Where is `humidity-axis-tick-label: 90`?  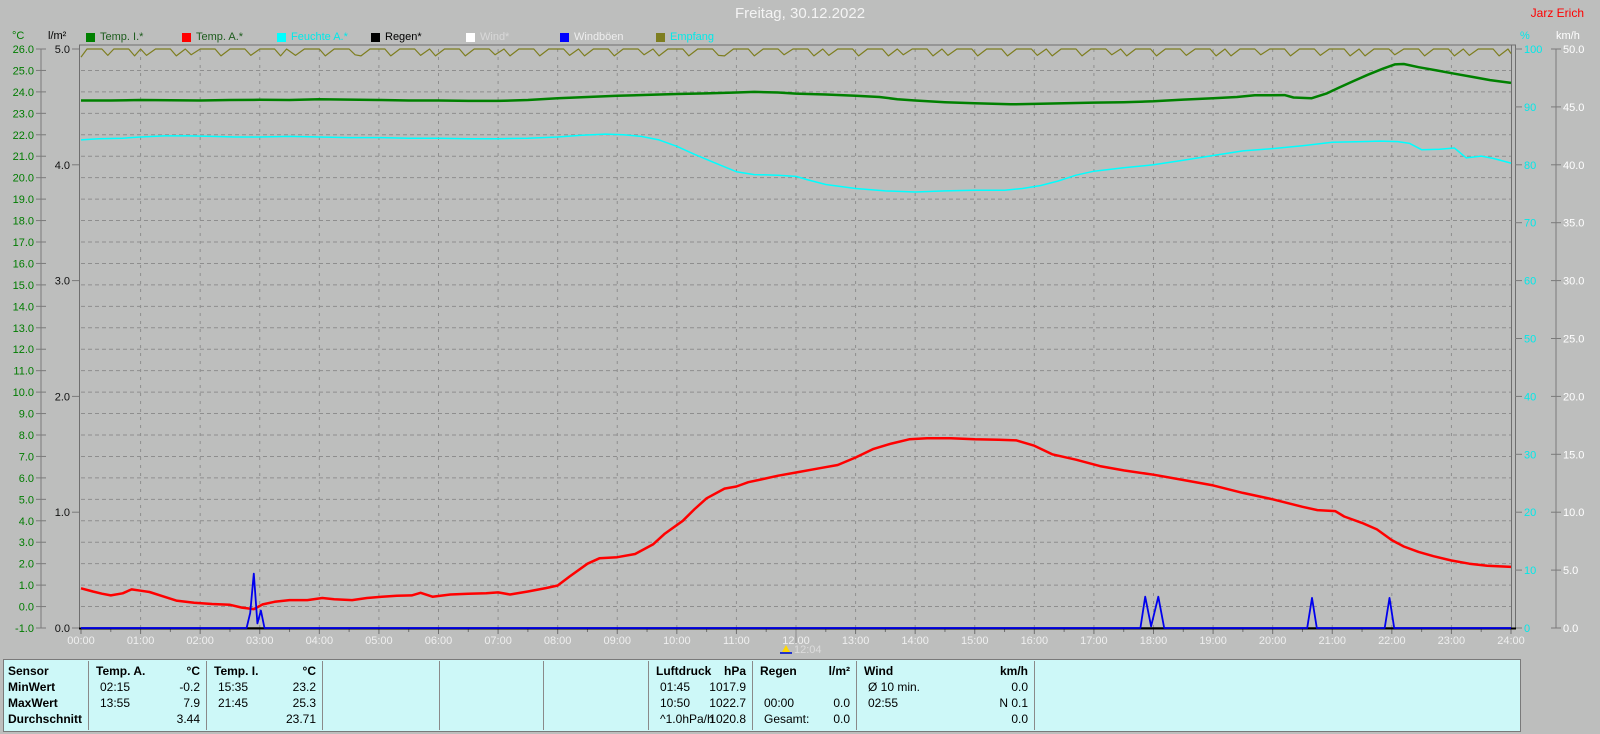
humidity-axis-tick-label: 90 is located at coordinates (1530, 108).